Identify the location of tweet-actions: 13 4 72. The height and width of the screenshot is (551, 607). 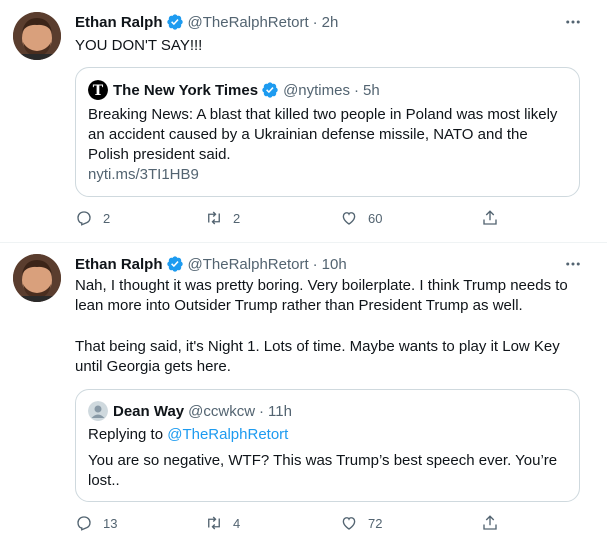
(290, 524).